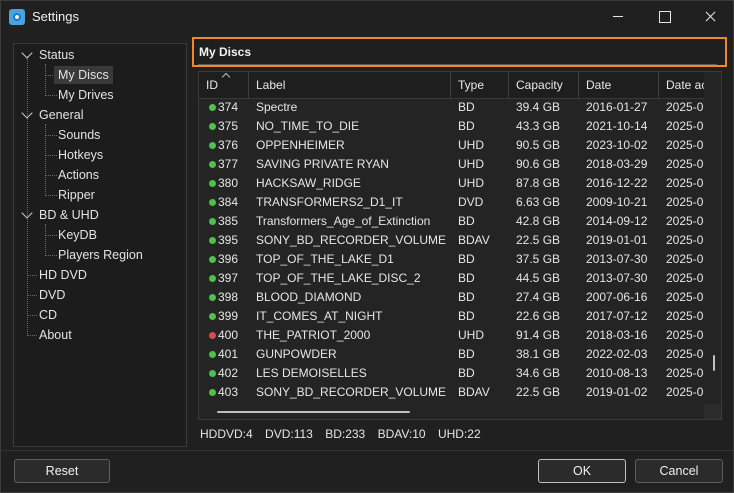  Describe the element at coordinates (52, 295) in the screenshot. I see `tree-item-dvd: DVD` at that location.